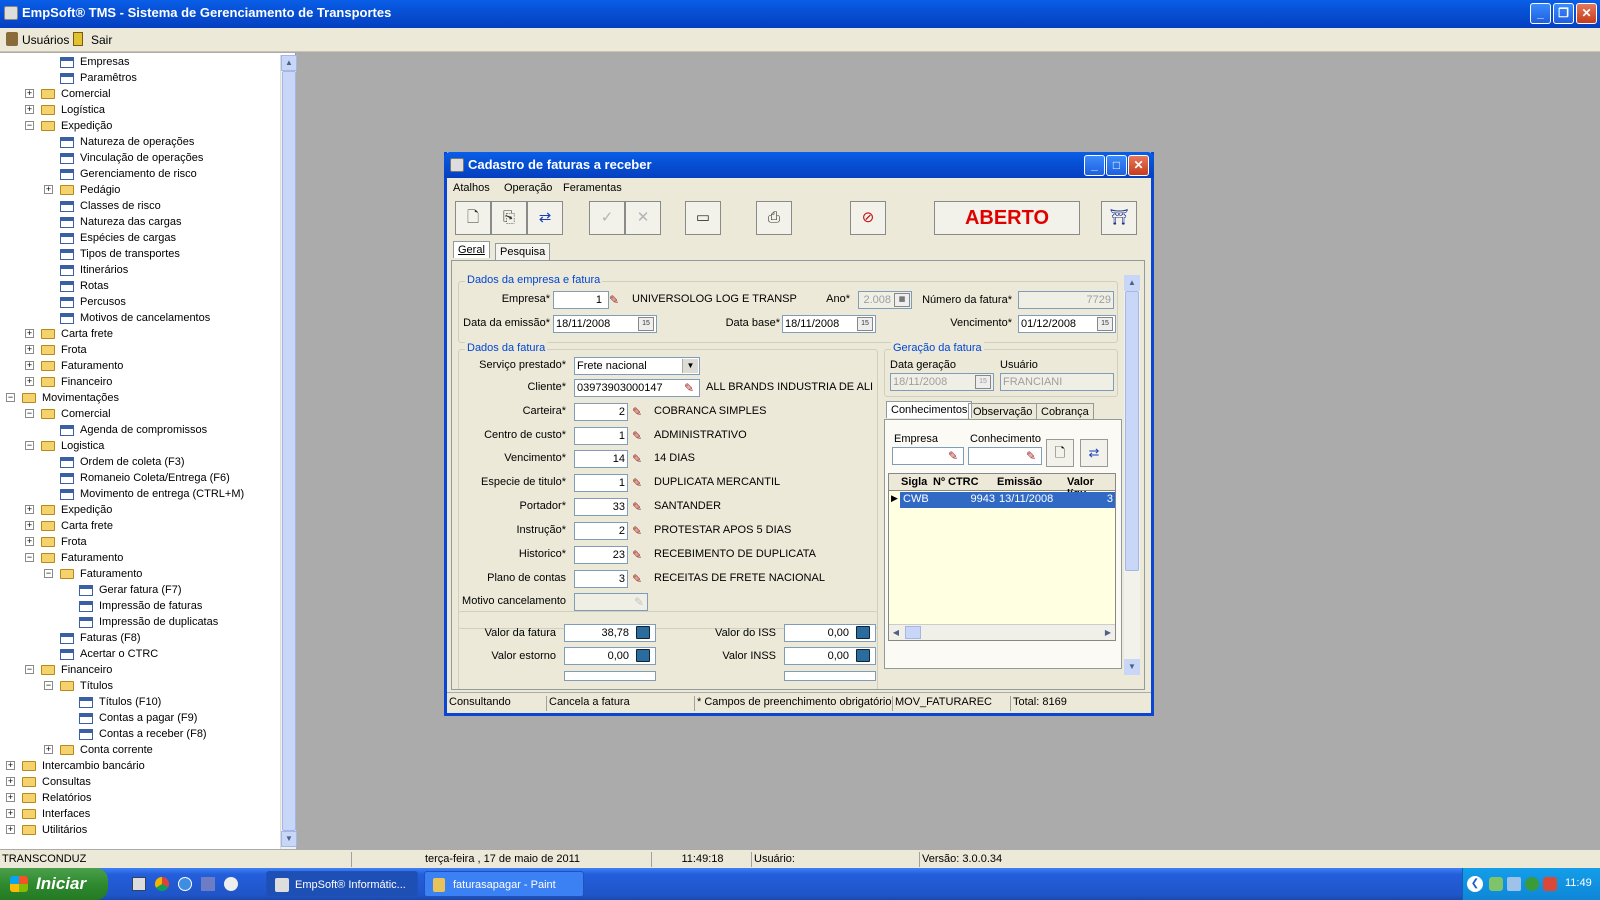 Image resolution: width=1600 pixels, height=900 pixels. Describe the element at coordinates (140, 782) in the screenshot. I see `tree-folder-item: + Consultas` at that location.